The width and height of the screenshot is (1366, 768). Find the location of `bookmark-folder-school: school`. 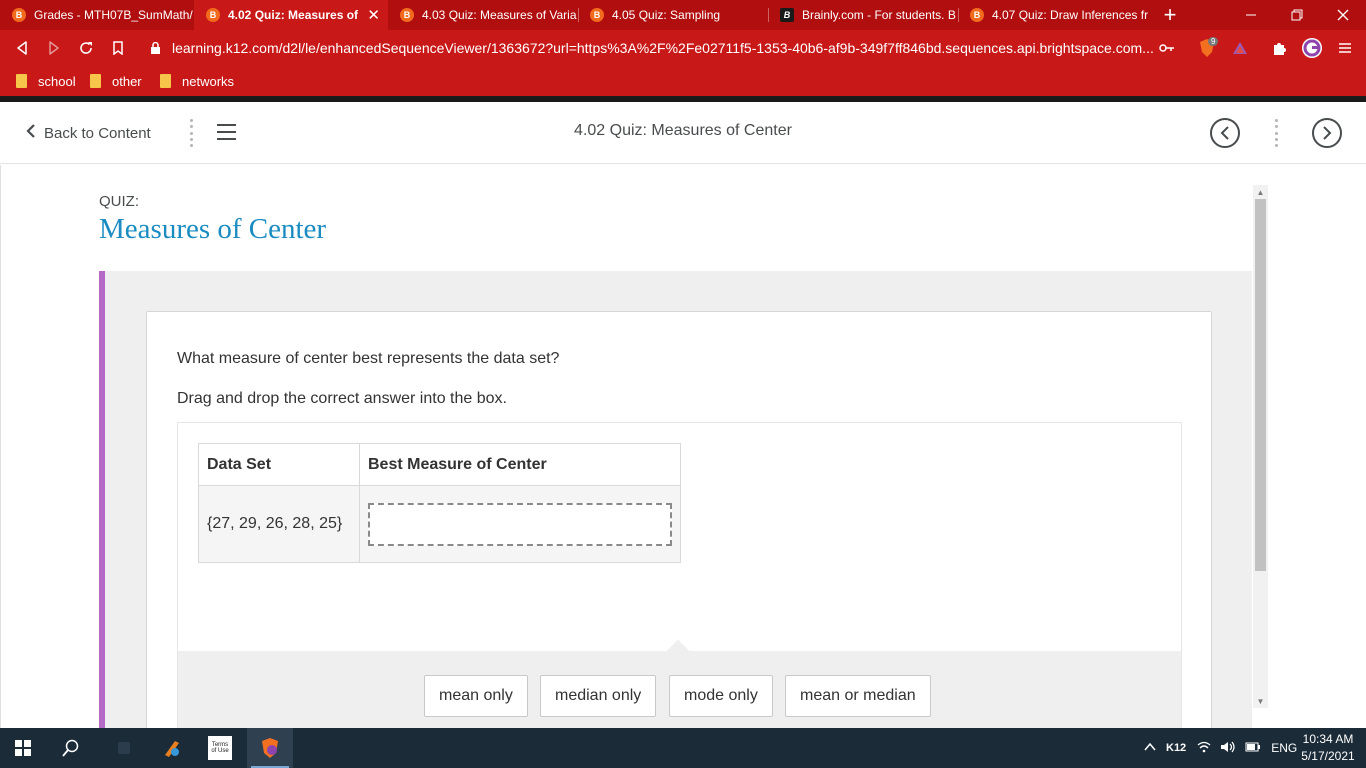

bookmark-folder-school: school is located at coordinates (46, 81).